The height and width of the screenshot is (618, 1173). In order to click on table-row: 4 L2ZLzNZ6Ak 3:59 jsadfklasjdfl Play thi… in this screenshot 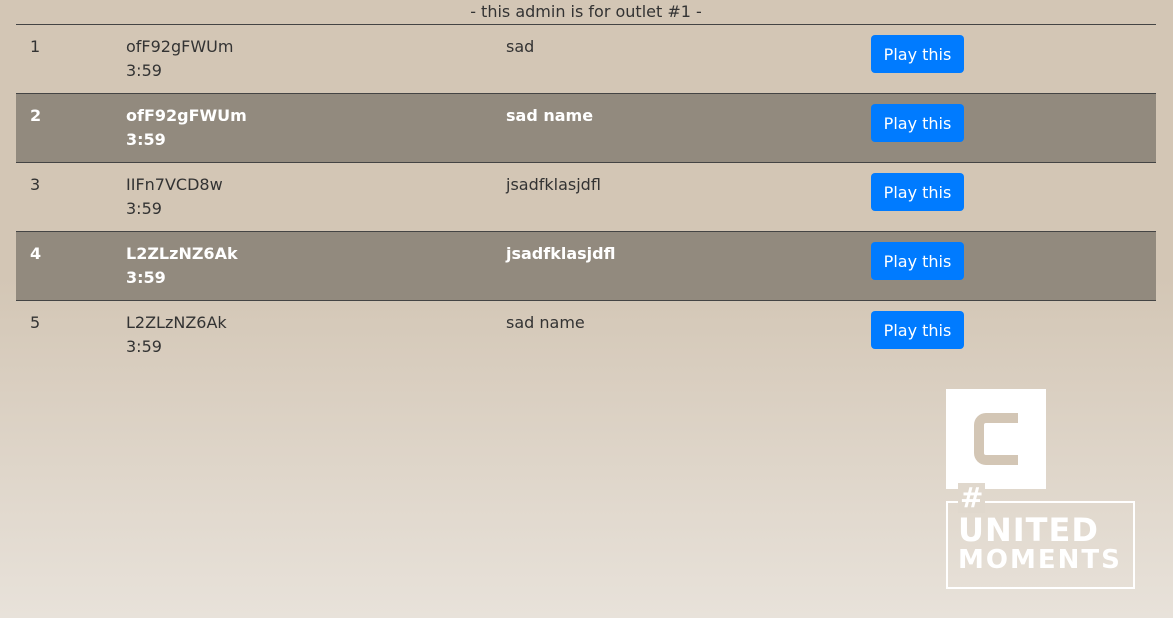, I will do `click(586, 266)`.